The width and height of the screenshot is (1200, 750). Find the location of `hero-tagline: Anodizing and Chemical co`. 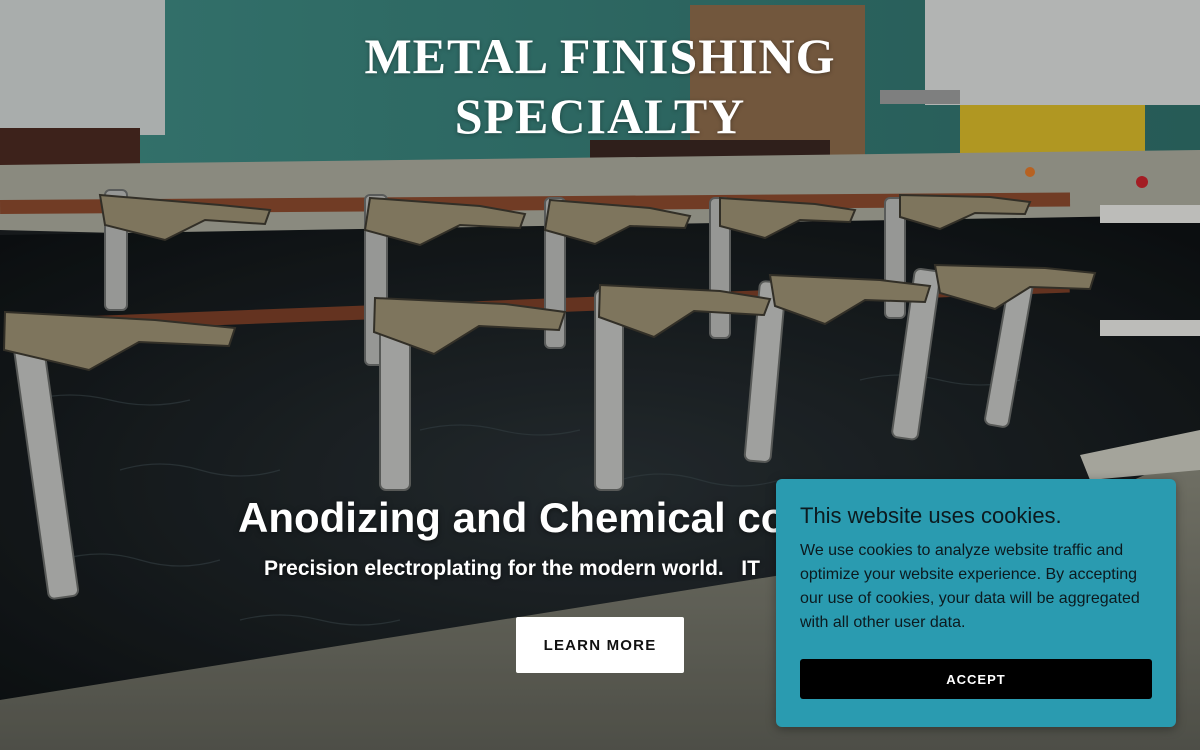

hero-tagline: Anodizing and Chemical co is located at coordinates (512, 517).